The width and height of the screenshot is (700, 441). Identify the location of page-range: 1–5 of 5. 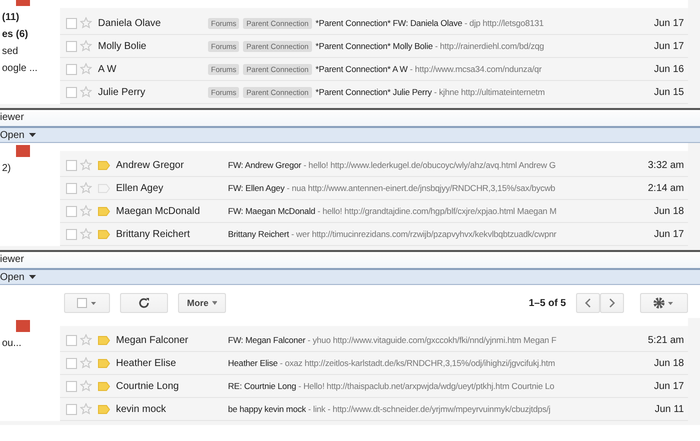
(547, 303).